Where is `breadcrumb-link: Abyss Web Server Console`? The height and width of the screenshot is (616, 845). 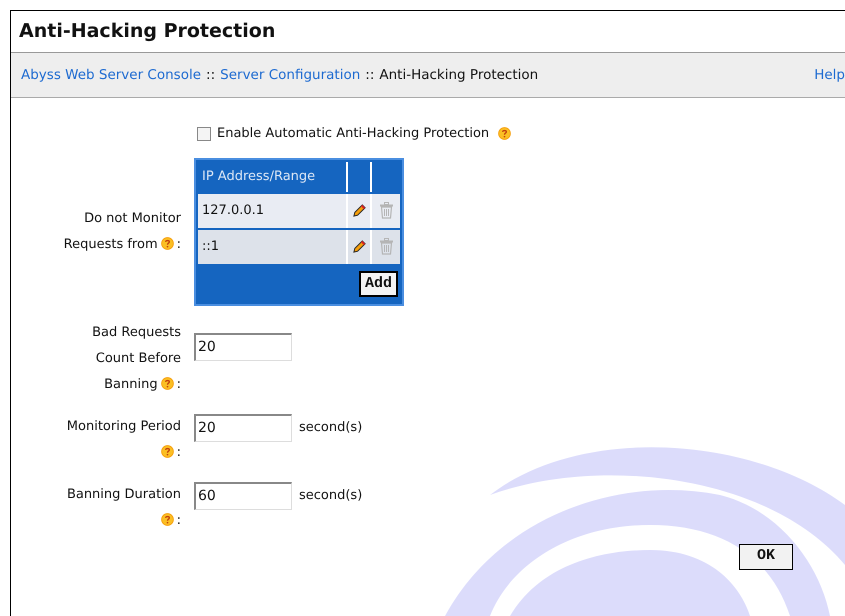
breadcrumb-link: Abyss Web Server Console is located at coordinates (111, 75).